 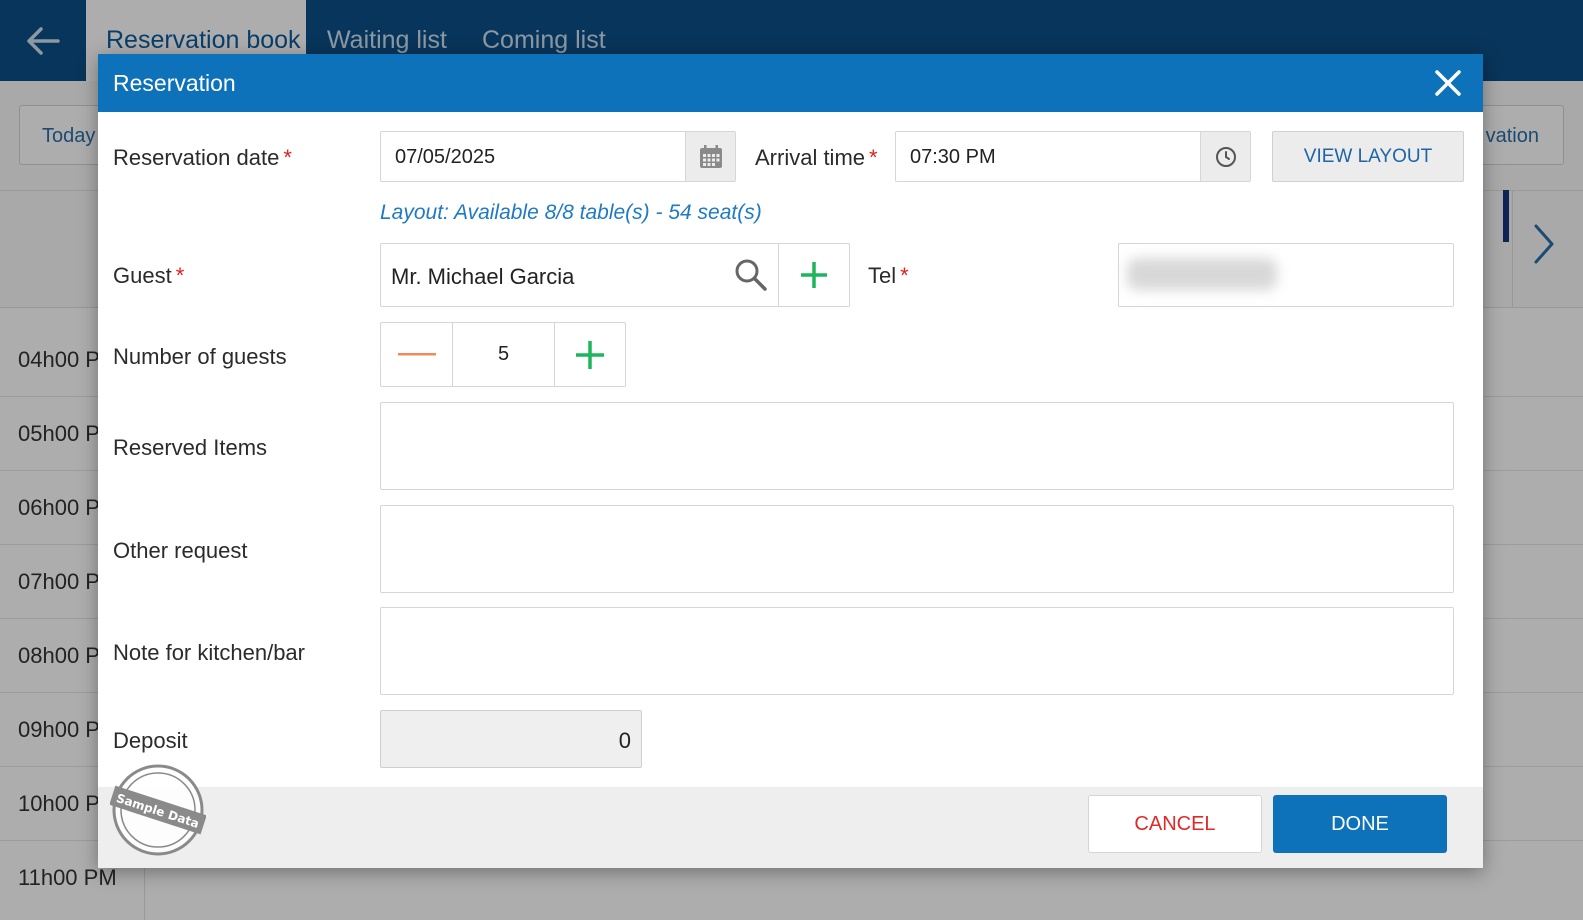 I want to click on guest-field: Mr. Michael Garcia, so click(x=615, y=275).